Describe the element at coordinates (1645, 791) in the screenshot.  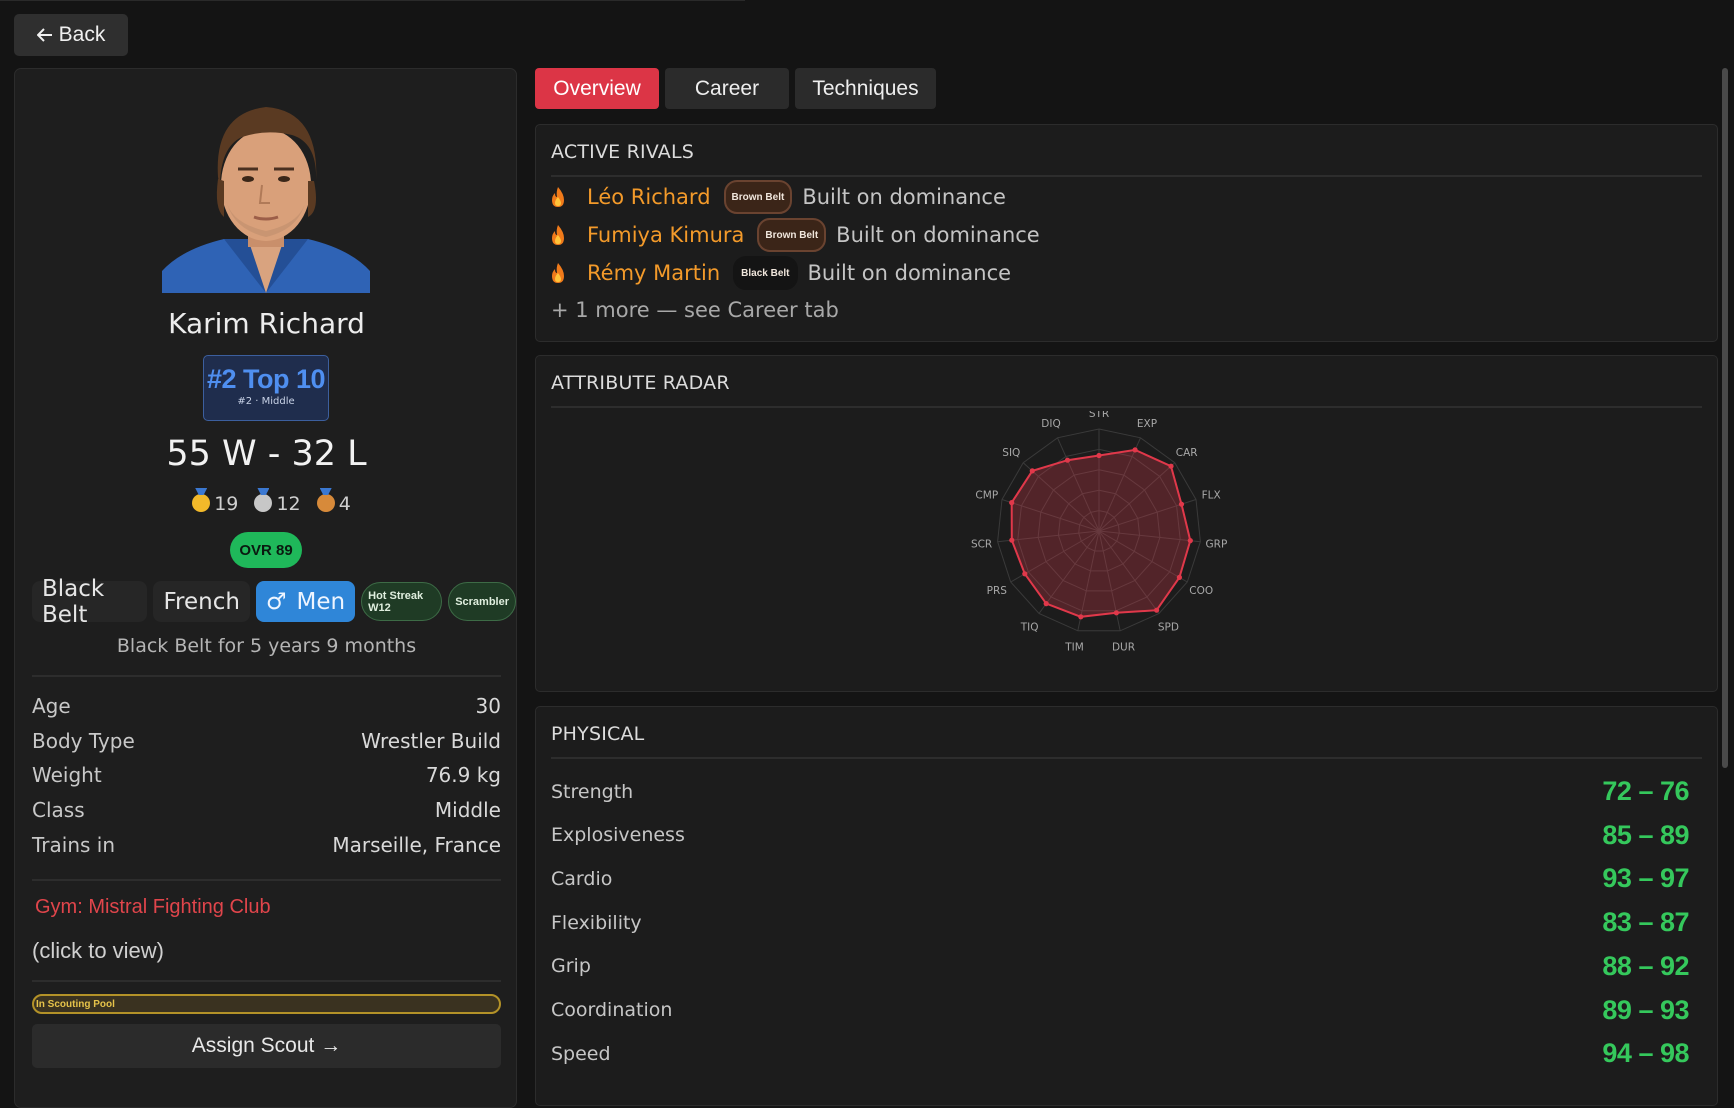
I see `attribute-value: 72 – 76` at that location.